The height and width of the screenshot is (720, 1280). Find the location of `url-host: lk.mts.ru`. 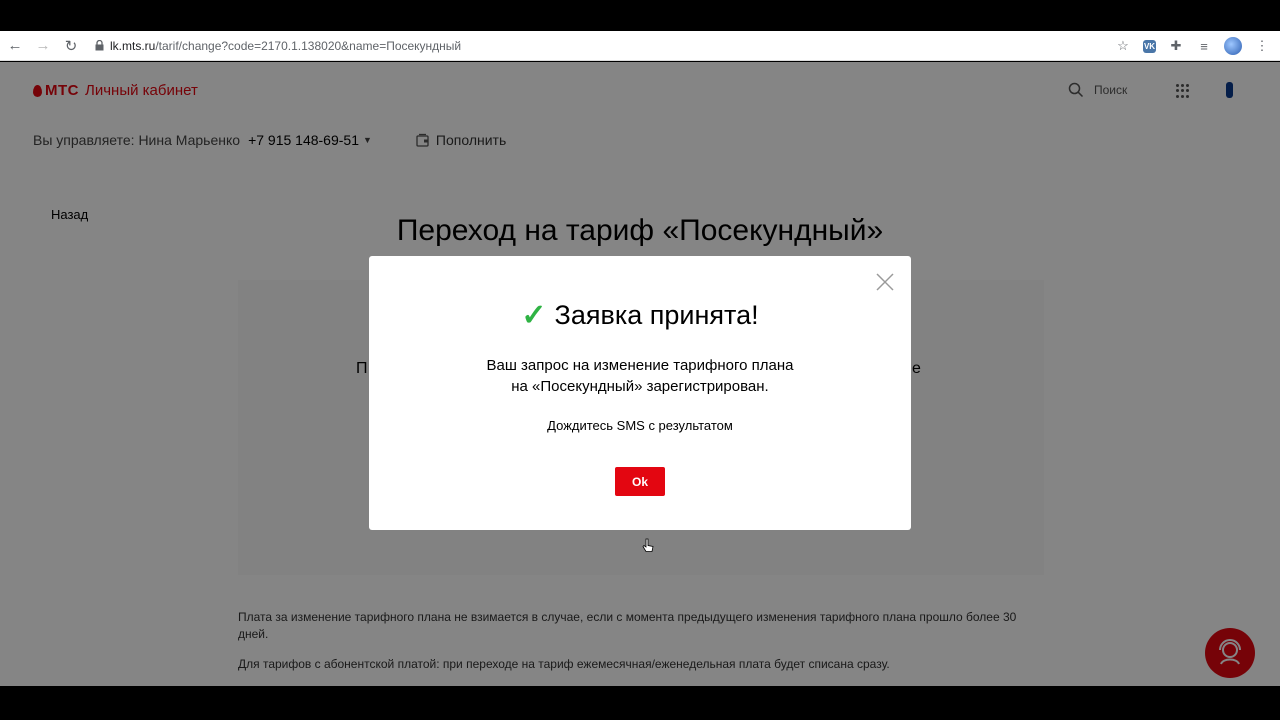

url-host: lk.mts.ru is located at coordinates (133, 45).